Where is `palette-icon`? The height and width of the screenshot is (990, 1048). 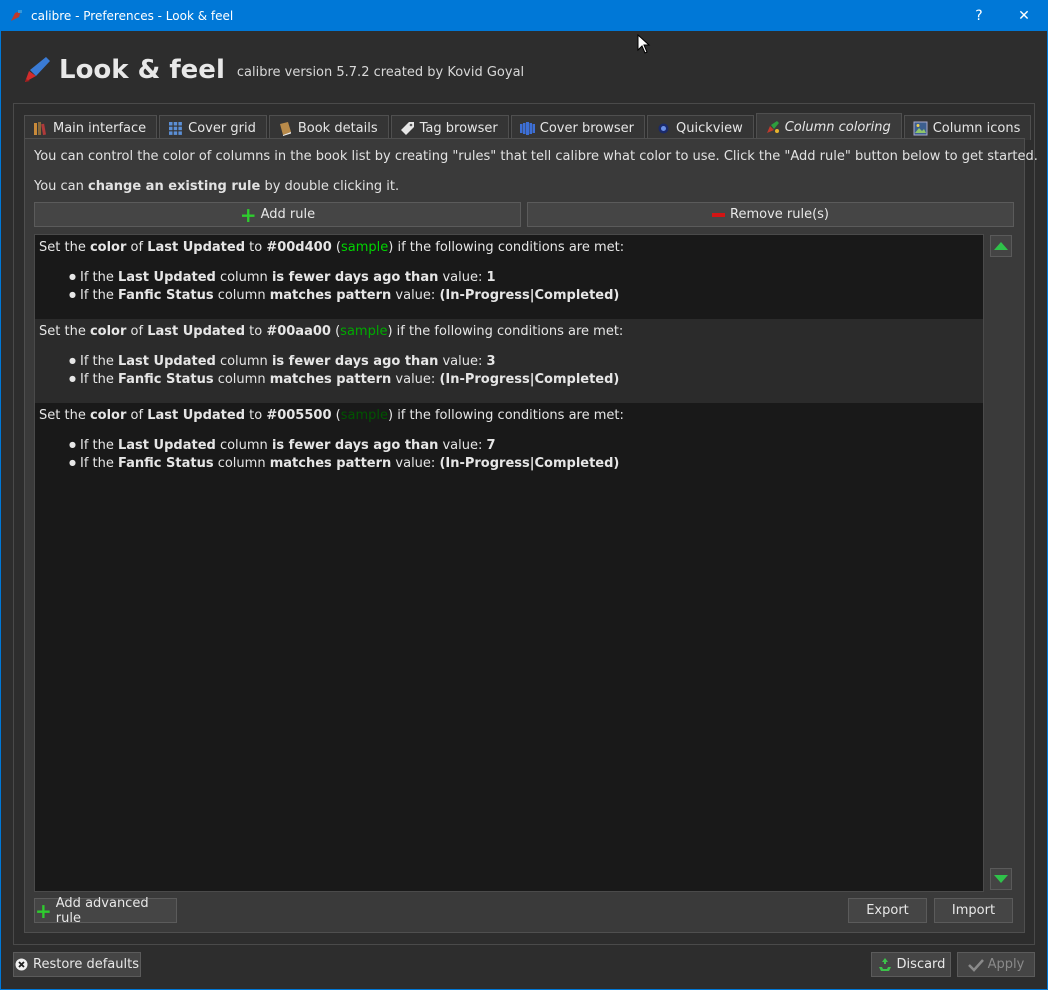
palette-icon is located at coordinates (772, 127).